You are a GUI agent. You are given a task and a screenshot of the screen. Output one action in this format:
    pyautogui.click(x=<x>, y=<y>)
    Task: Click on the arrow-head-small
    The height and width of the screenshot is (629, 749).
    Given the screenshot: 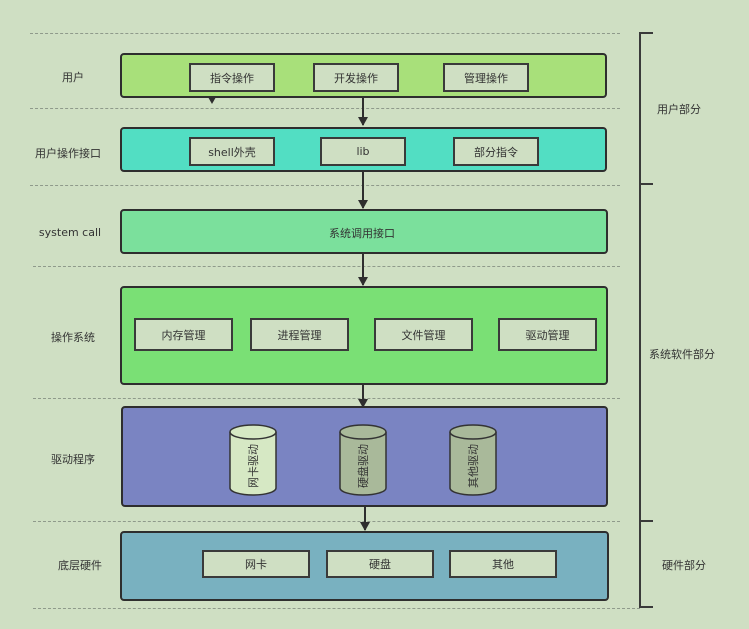 What is the action you would take?
    pyautogui.click(x=212, y=100)
    